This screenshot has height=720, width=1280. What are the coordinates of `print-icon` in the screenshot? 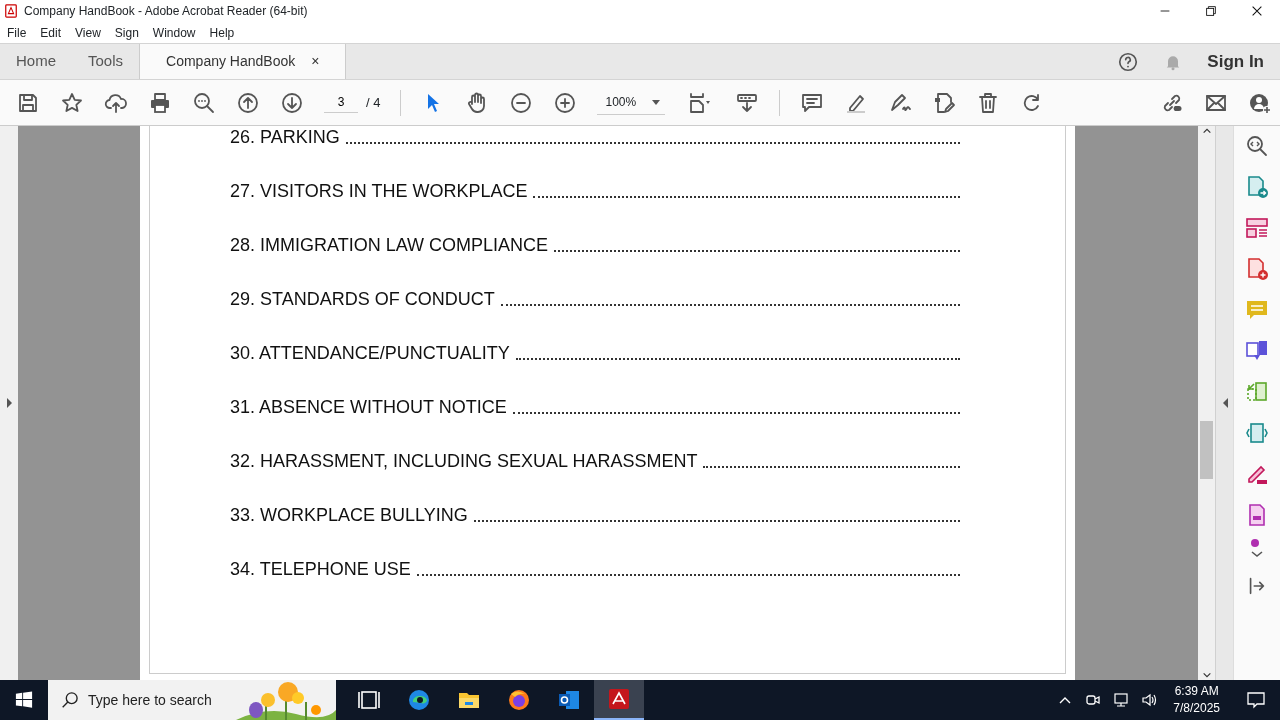 It's located at (160, 102).